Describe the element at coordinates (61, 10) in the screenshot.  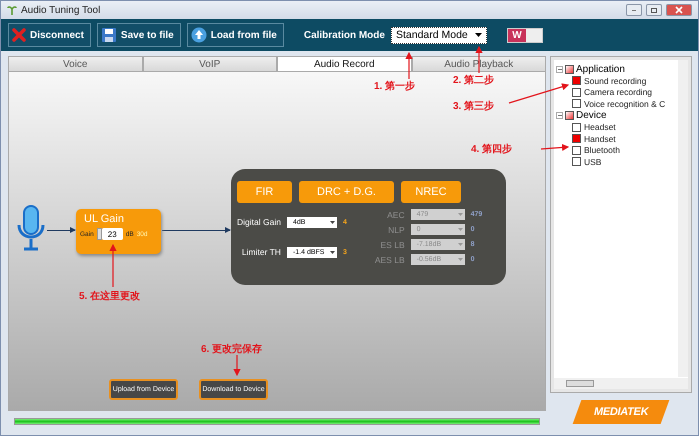
I see `window-title: Audio Tuning Tool` at that location.